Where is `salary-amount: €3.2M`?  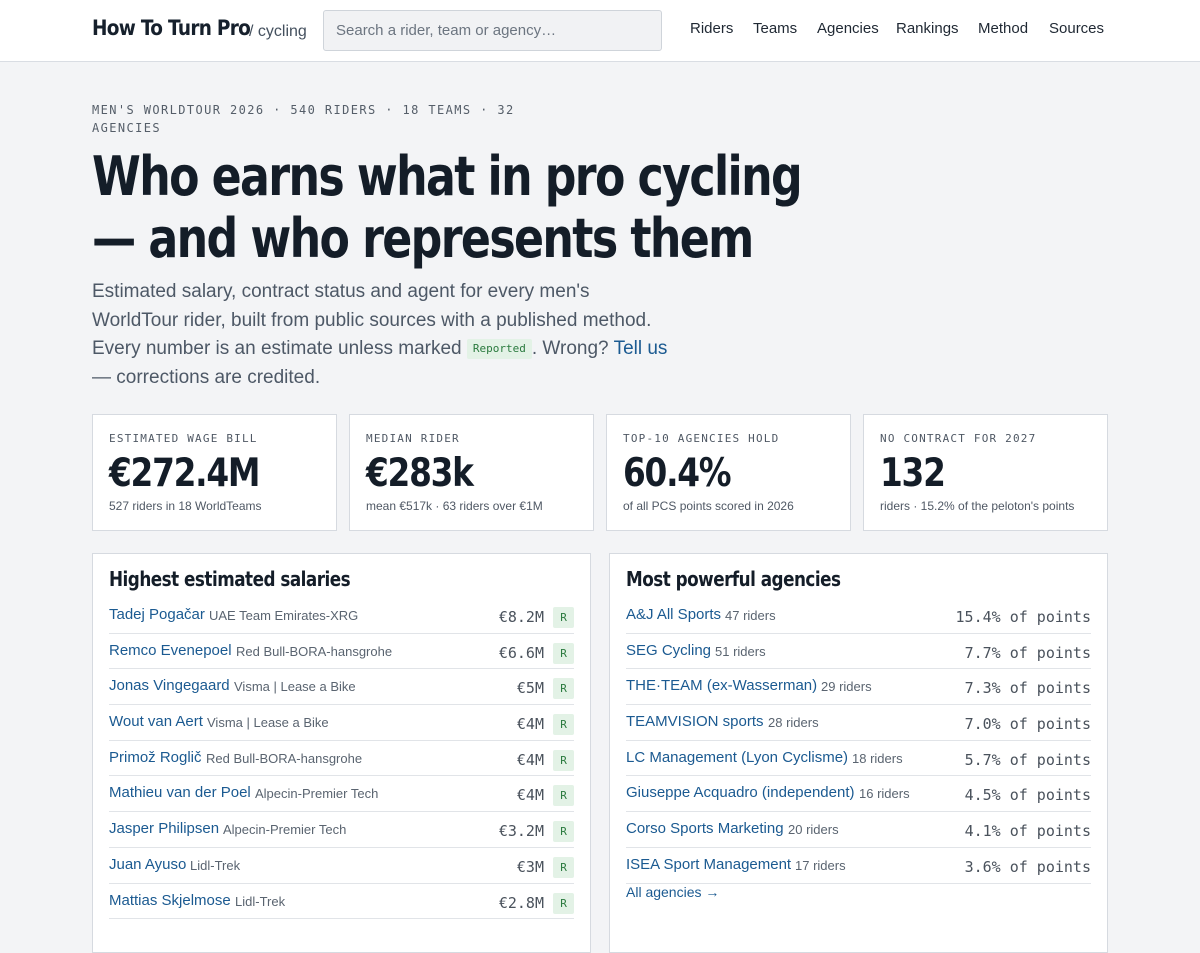
salary-amount: €3.2M is located at coordinates (521, 831).